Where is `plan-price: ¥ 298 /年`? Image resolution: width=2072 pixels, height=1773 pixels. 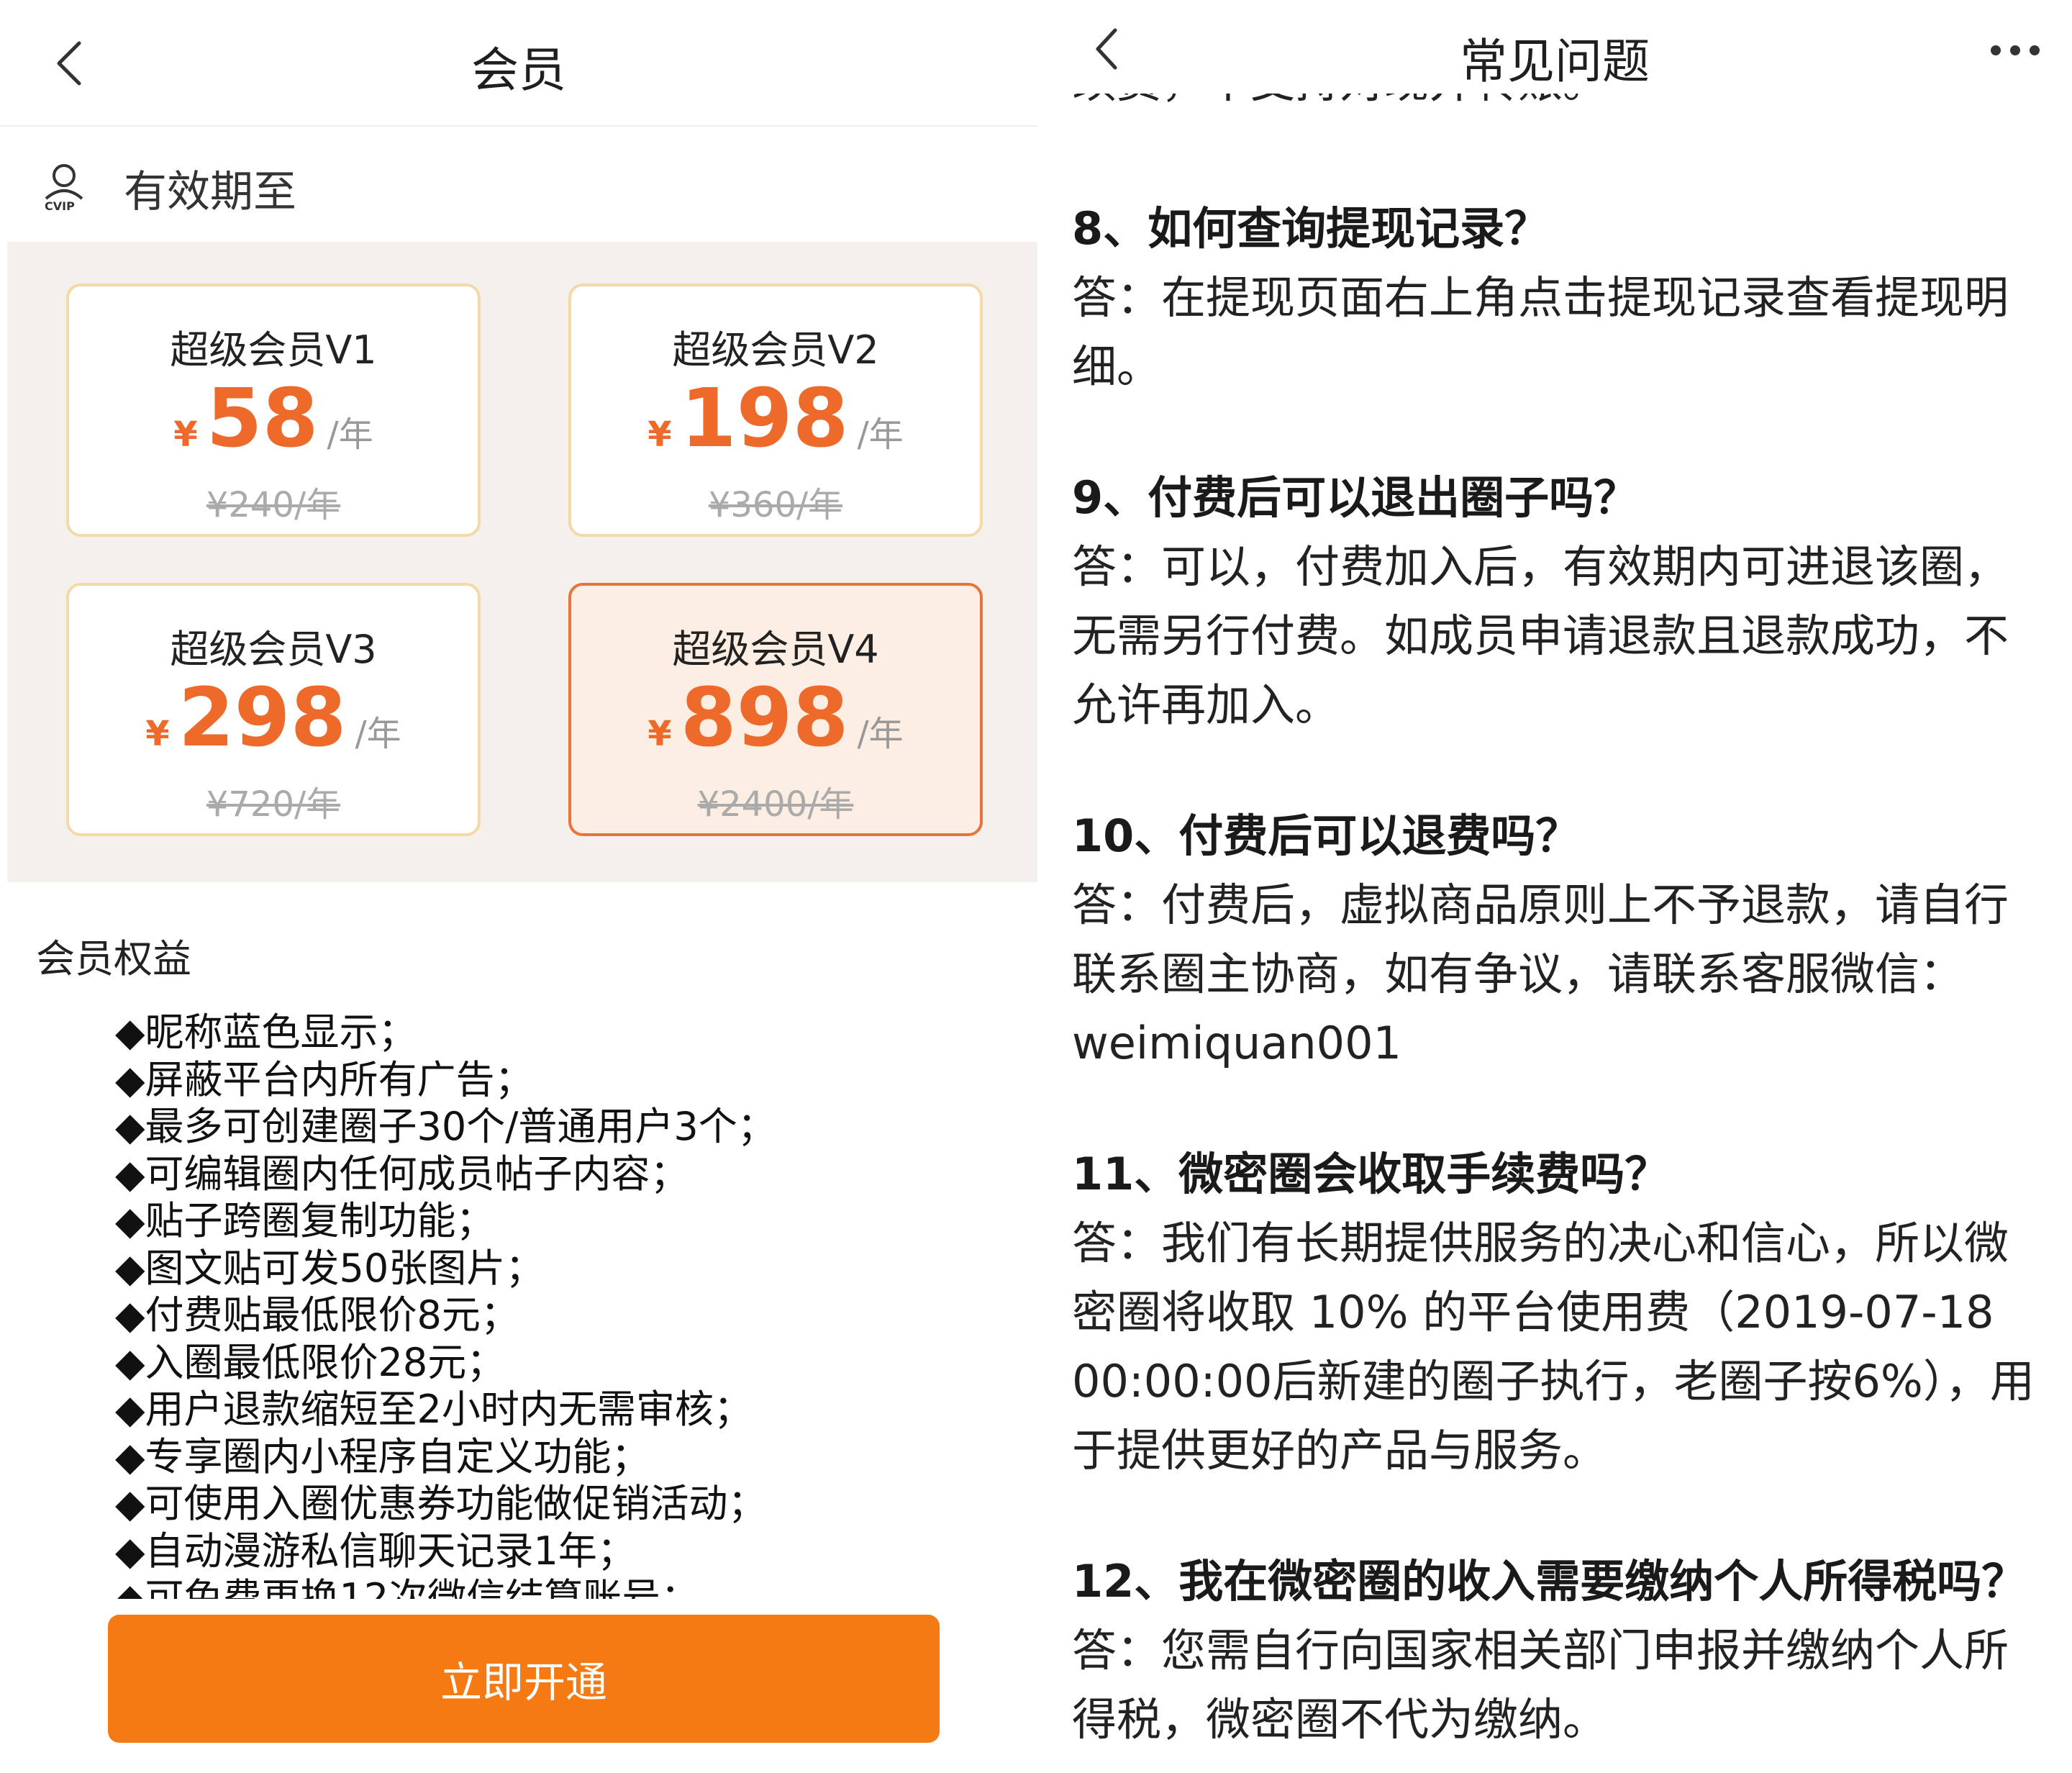
plan-price: ¥ 298 /年 is located at coordinates (273, 718).